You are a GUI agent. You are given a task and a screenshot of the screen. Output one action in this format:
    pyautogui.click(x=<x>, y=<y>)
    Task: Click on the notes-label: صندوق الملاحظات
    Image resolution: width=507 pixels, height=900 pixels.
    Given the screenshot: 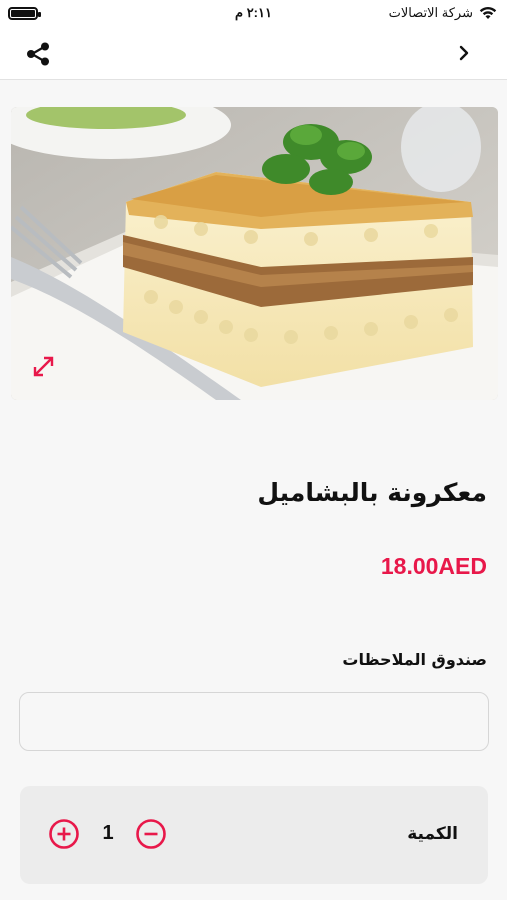 What is the action you would take?
    pyautogui.click(x=414, y=659)
    